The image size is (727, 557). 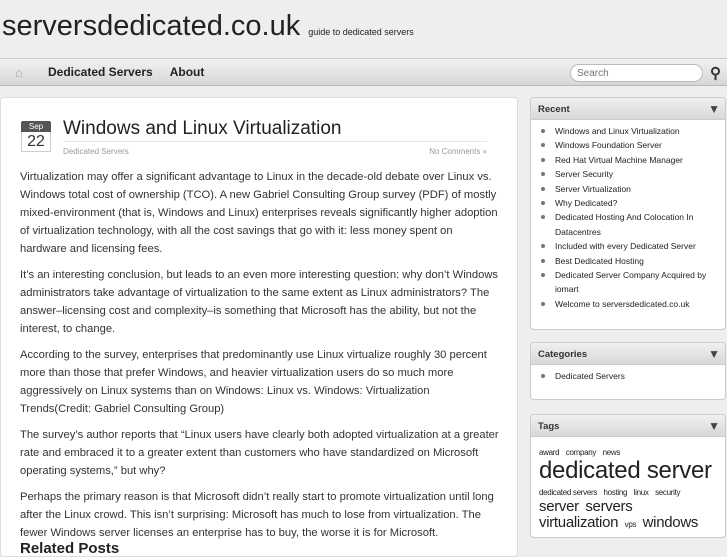 I want to click on list-item: Windows Foundation Server, so click(x=629, y=145).